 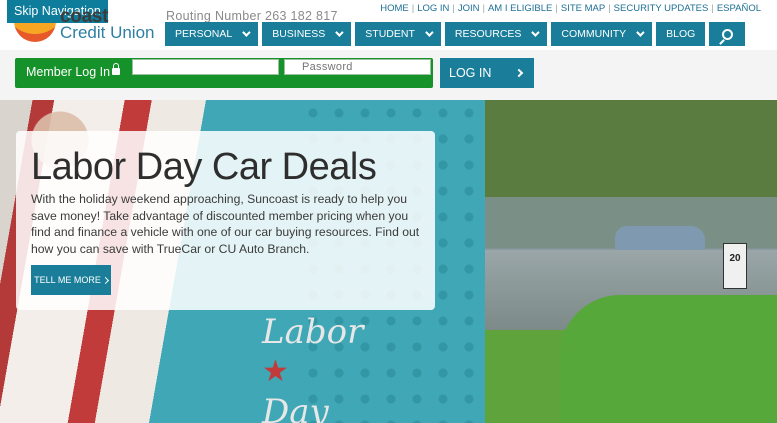 I want to click on nav-label: PERSONAL, so click(x=204, y=34).